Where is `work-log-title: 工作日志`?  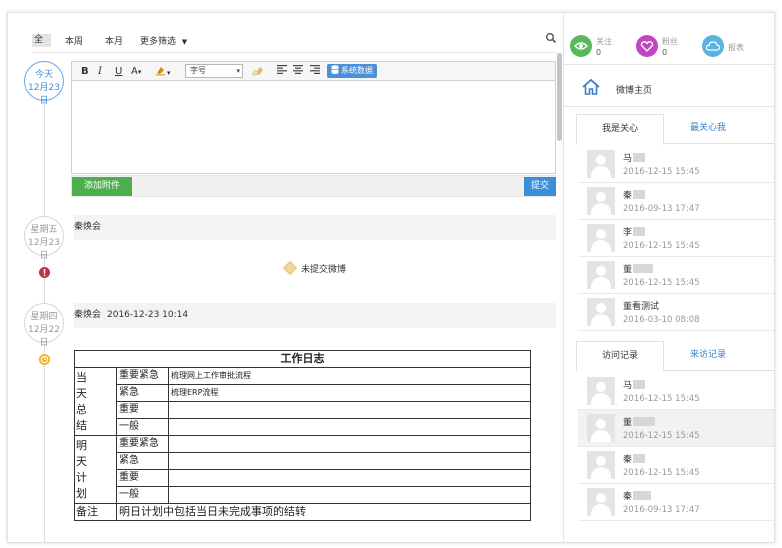 work-log-title: 工作日志 is located at coordinates (302, 359).